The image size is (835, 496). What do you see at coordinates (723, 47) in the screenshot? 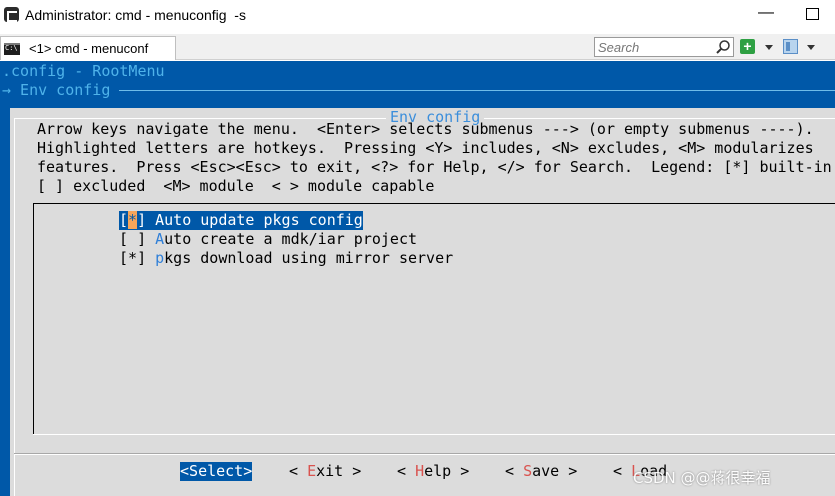
I see `search-icon` at bounding box center [723, 47].